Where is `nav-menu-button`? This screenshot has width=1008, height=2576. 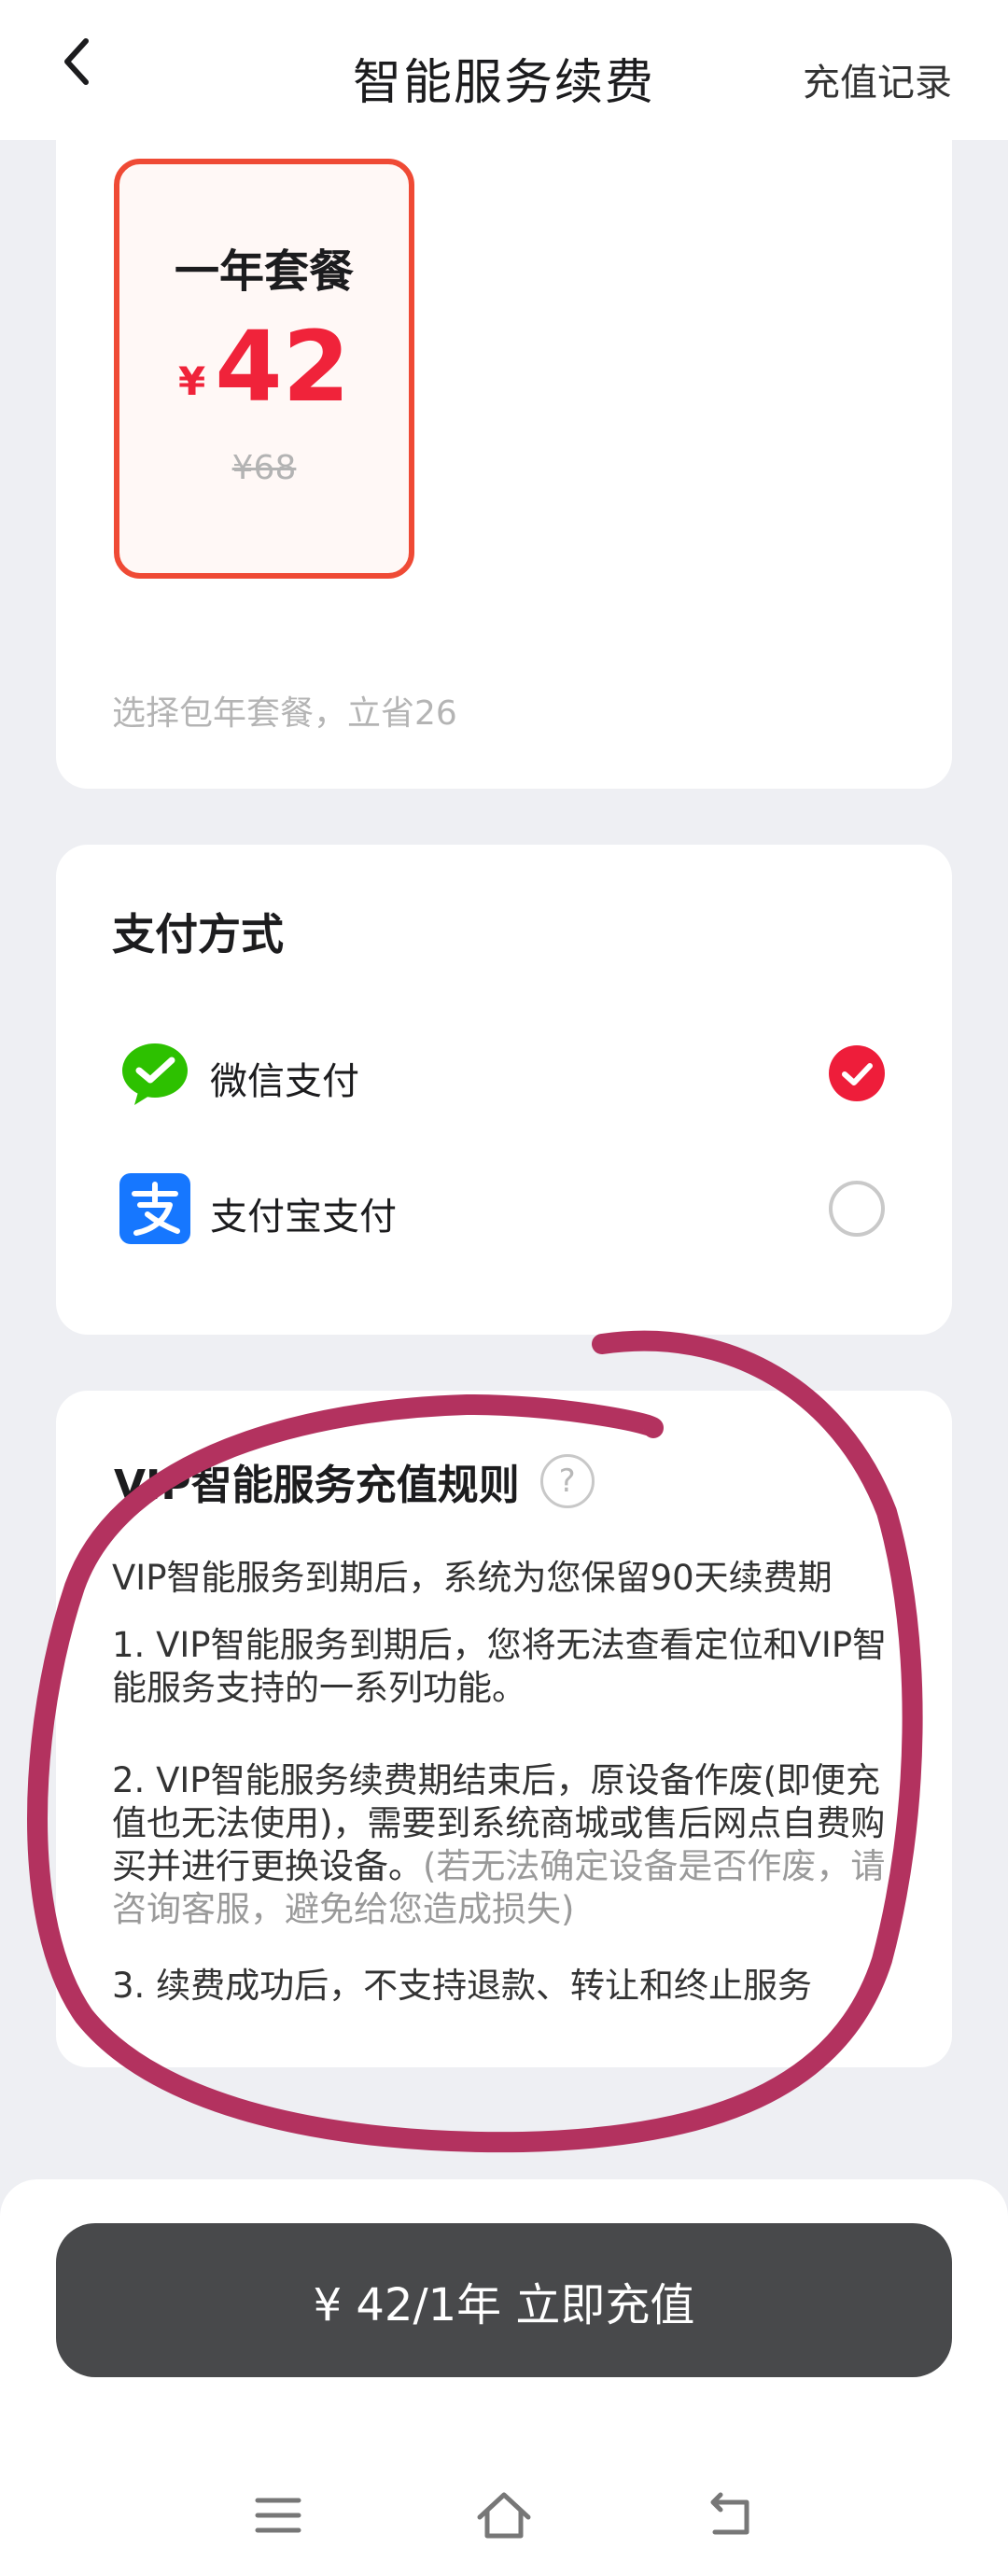
nav-menu-button is located at coordinates (278, 2515).